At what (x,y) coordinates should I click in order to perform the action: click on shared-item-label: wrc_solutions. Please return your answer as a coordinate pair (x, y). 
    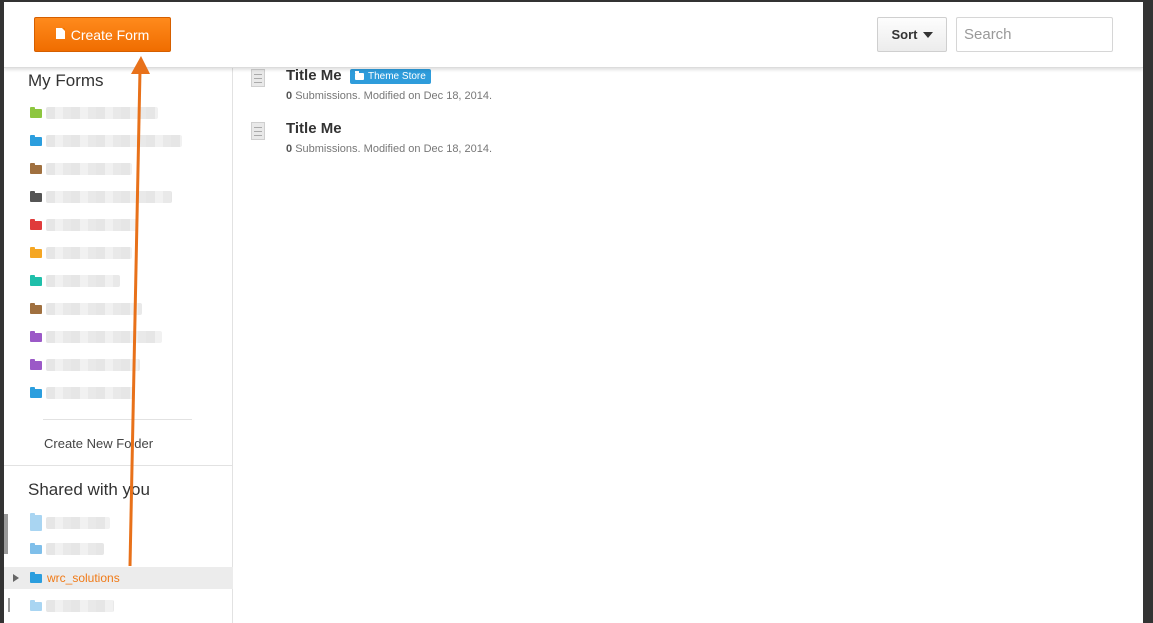
    Looking at the image, I should click on (83, 578).